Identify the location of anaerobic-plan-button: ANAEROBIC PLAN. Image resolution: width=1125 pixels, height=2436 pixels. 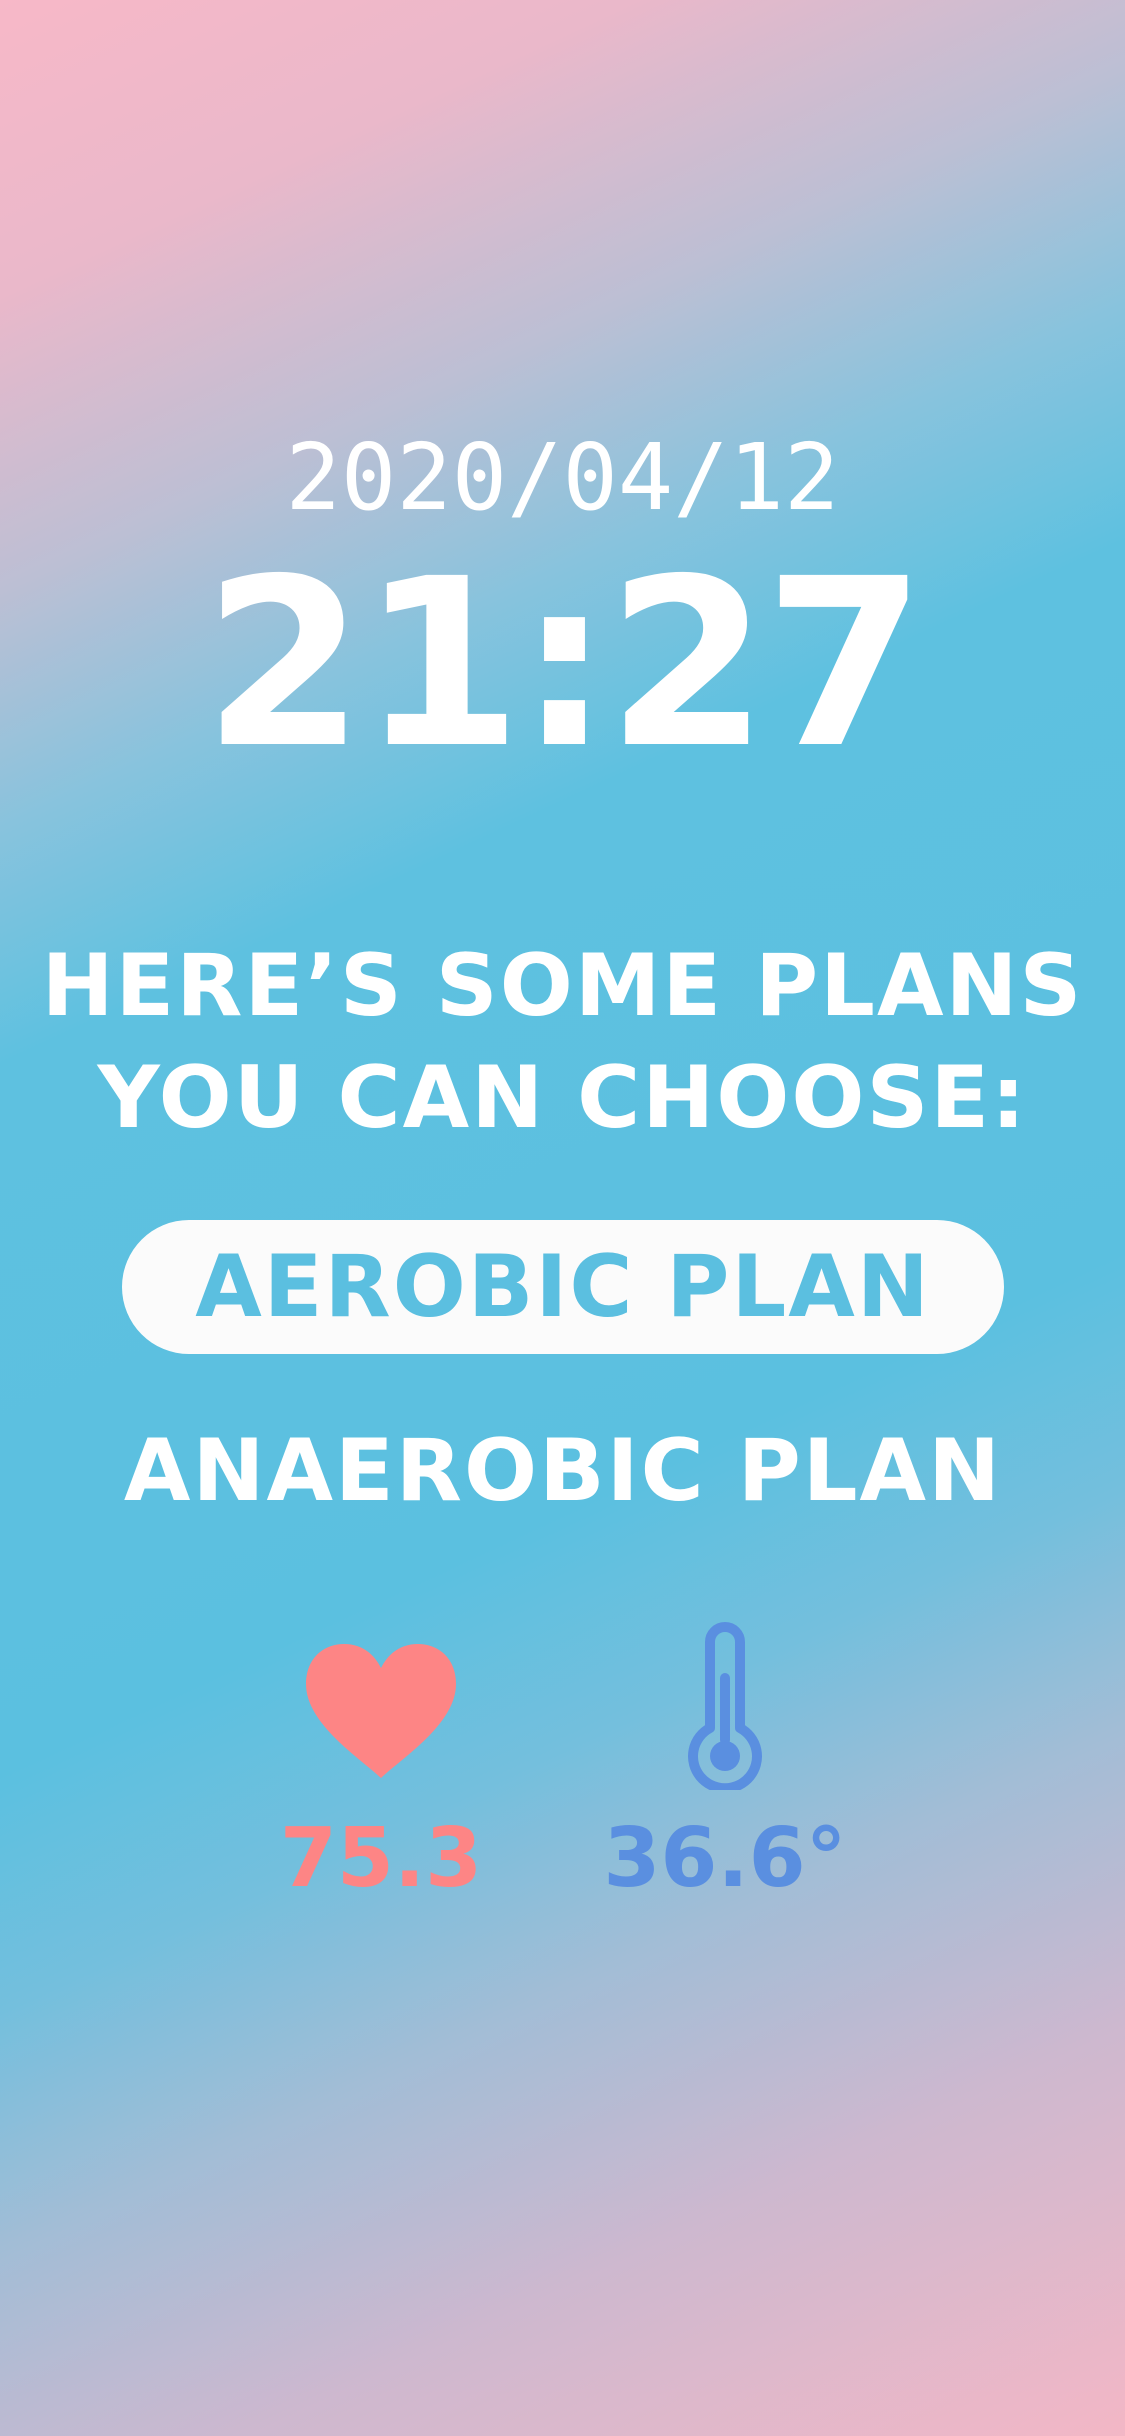
(563, 1471).